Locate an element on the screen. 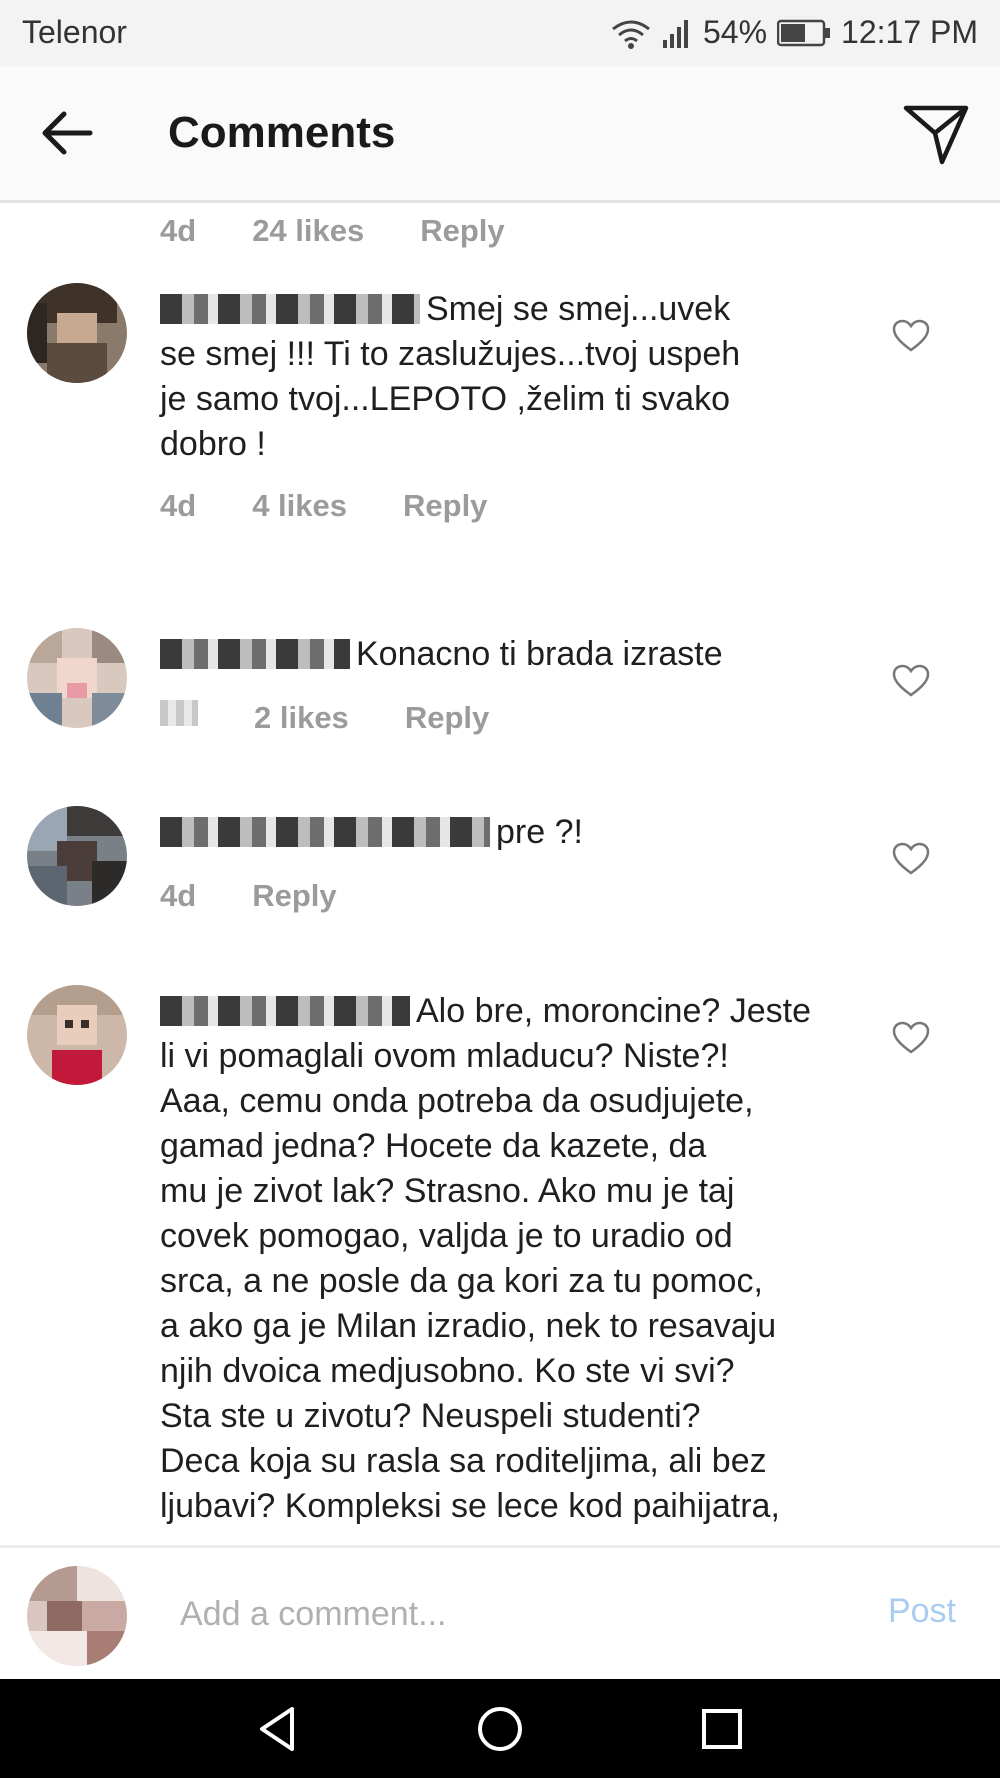  comment-meta: 4d Reply is located at coordinates (276, 896).